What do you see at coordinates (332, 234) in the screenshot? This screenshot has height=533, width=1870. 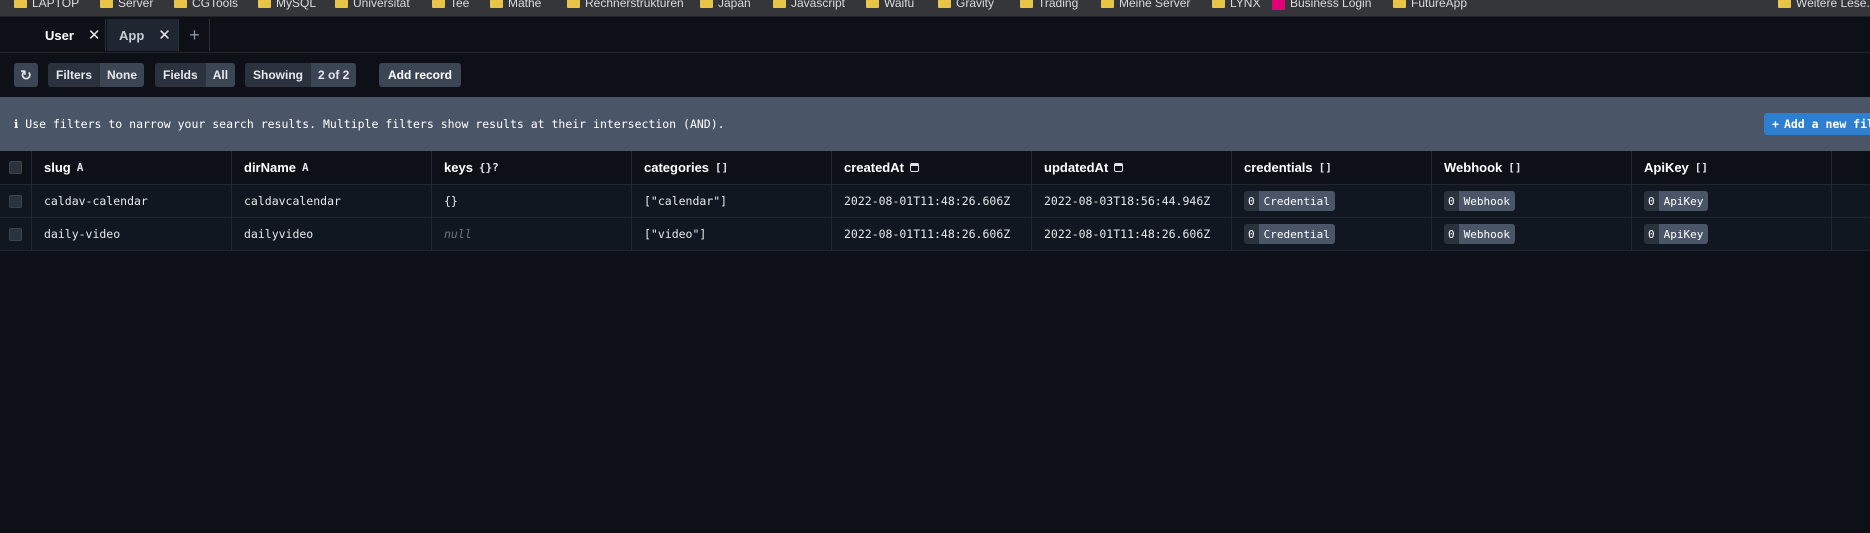 I see `cell-dirname: dailyvideo` at bounding box center [332, 234].